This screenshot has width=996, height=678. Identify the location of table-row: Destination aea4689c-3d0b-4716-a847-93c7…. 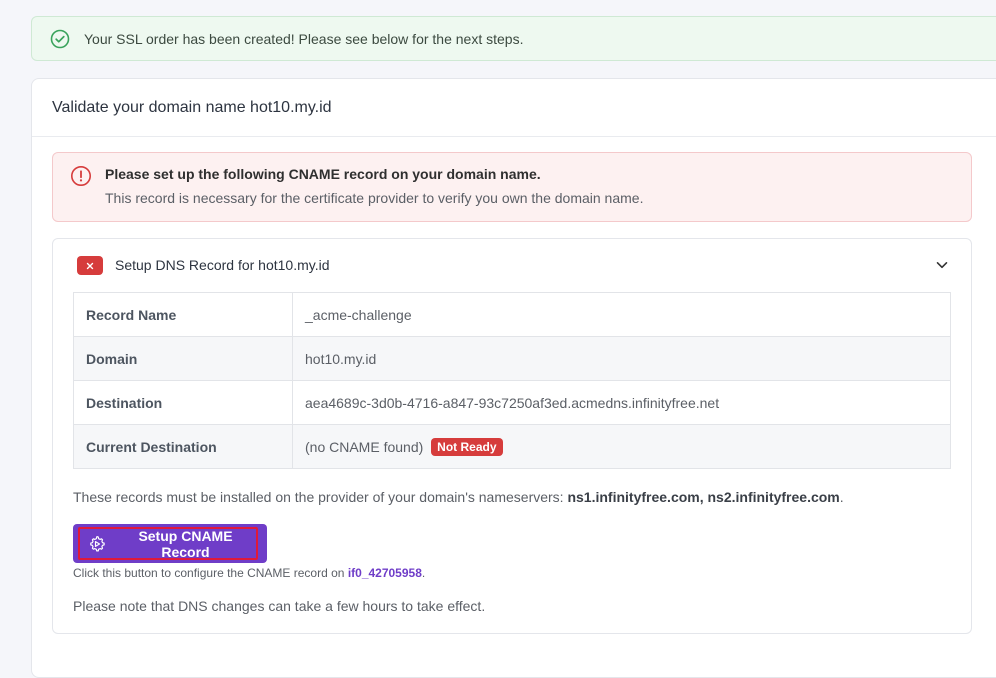
(512, 402).